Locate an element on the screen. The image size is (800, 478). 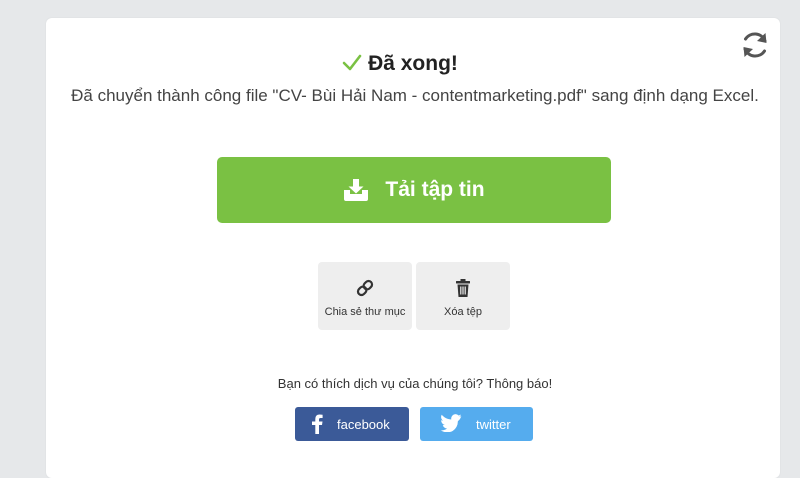
twitter-share-button: twitter is located at coordinates (476, 424).